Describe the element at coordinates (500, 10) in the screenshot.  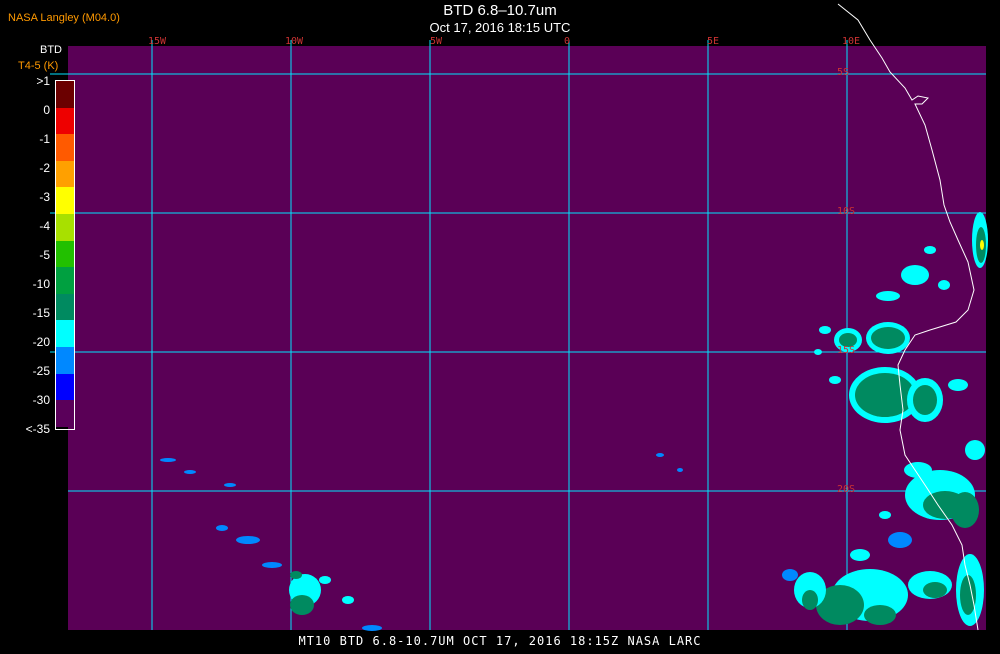
I see `product-title: BTD 6.8–10.7um` at that location.